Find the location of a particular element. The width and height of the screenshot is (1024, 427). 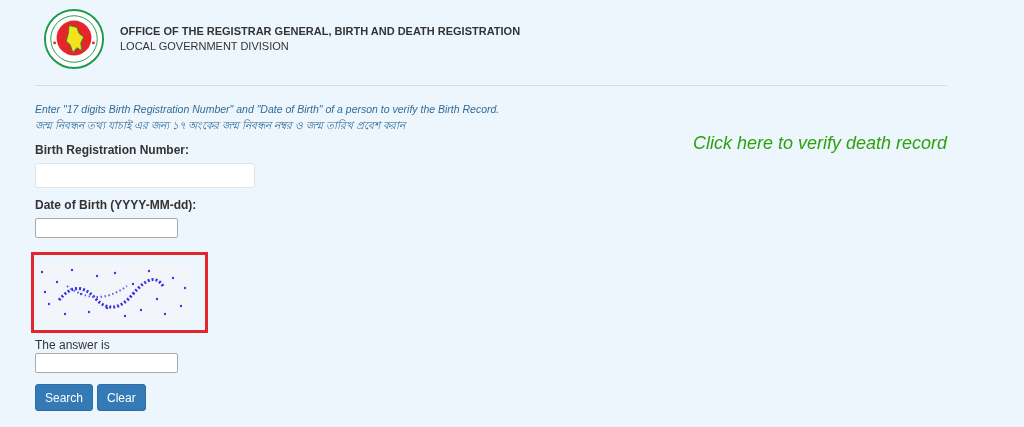

answer-label: The answer is is located at coordinates (73, 345).